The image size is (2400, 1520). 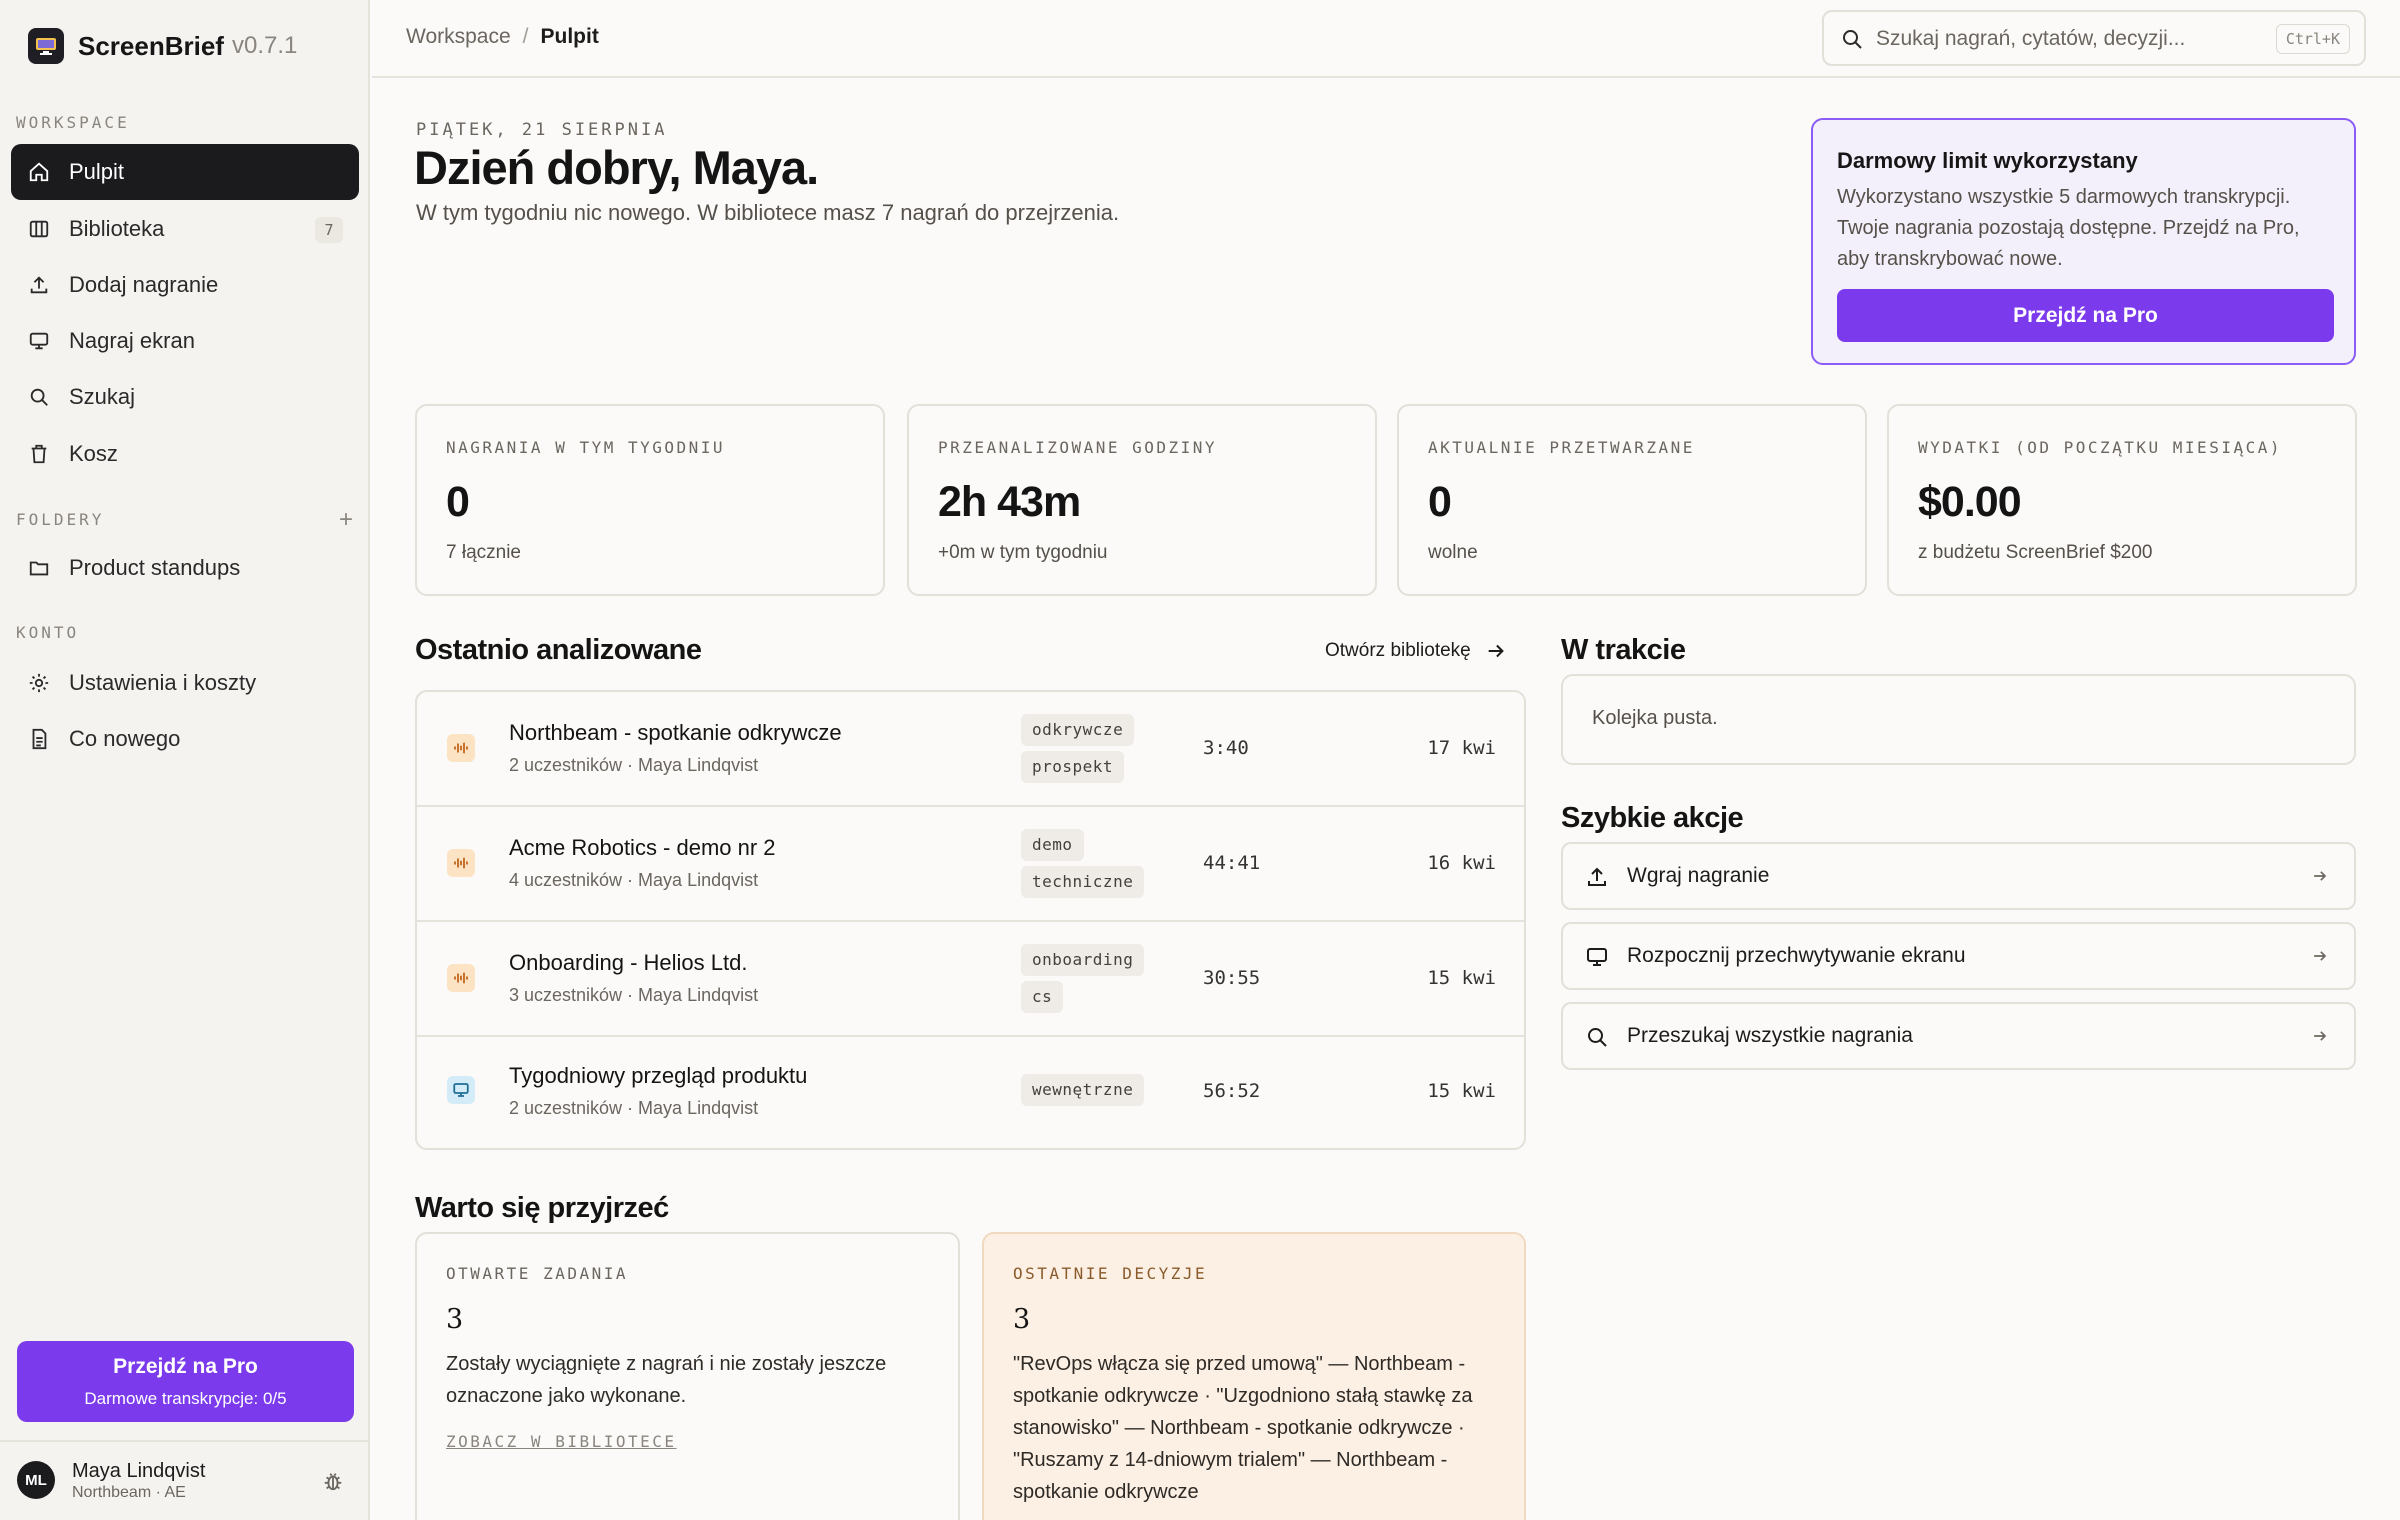 What do you see at coordinates (185, 172) in the screenshot?
I see `sidebar-item-dashboard: Pulpit` at bounding box center [185, 172].